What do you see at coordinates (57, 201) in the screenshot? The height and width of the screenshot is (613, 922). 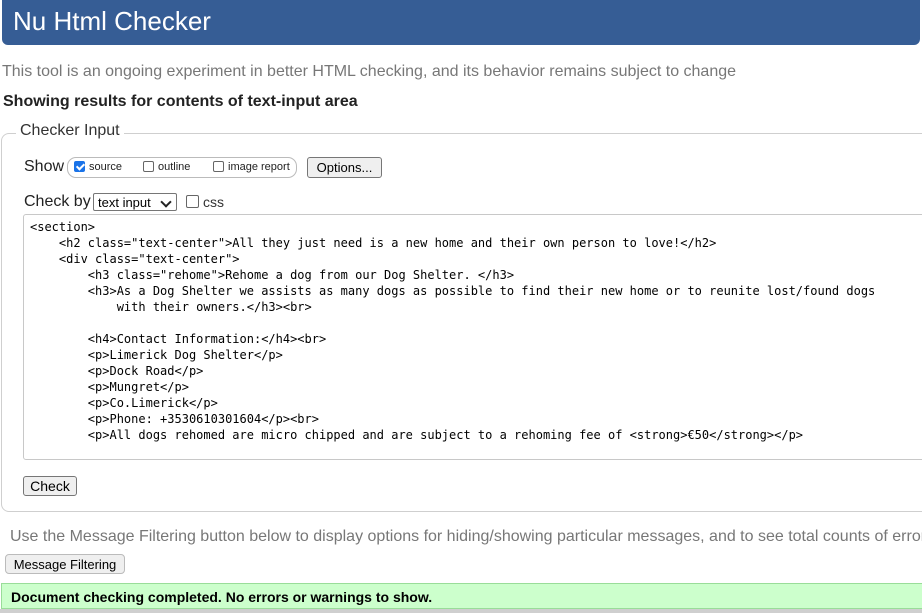 I see `check-by-label: Check by` at bounding box center [57, 201].